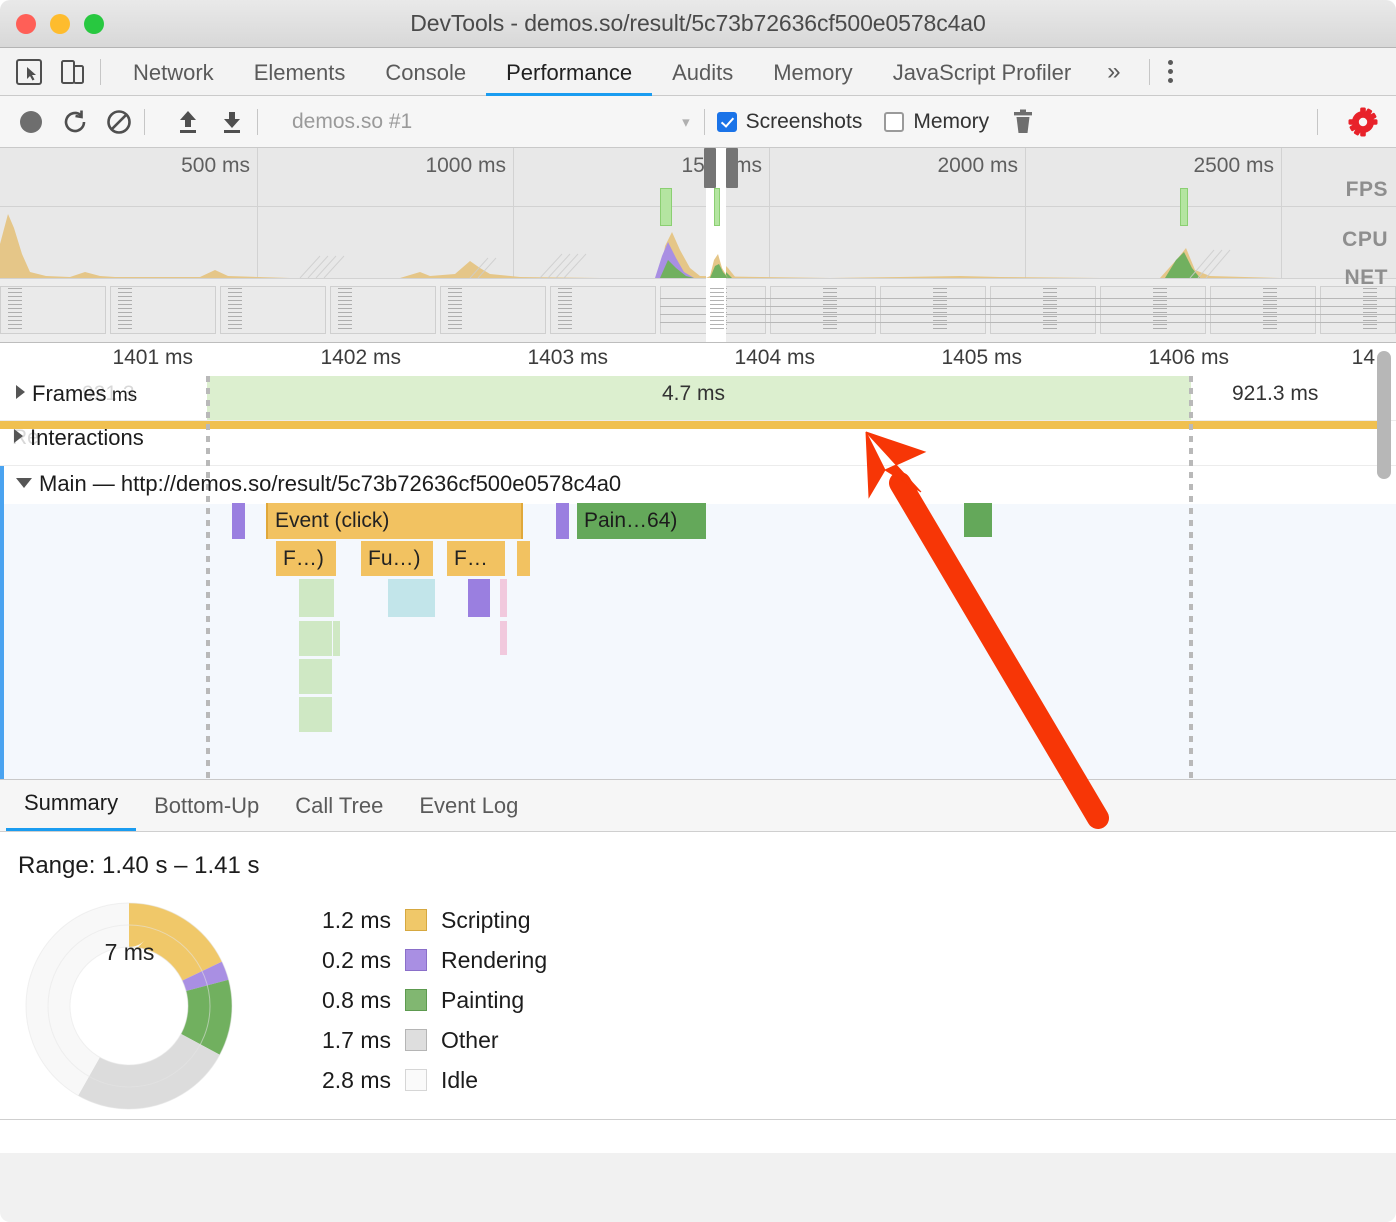 The image size is (1396, 1222). I want to click on legend-value: 2.8 ms, so click(356, 1079).